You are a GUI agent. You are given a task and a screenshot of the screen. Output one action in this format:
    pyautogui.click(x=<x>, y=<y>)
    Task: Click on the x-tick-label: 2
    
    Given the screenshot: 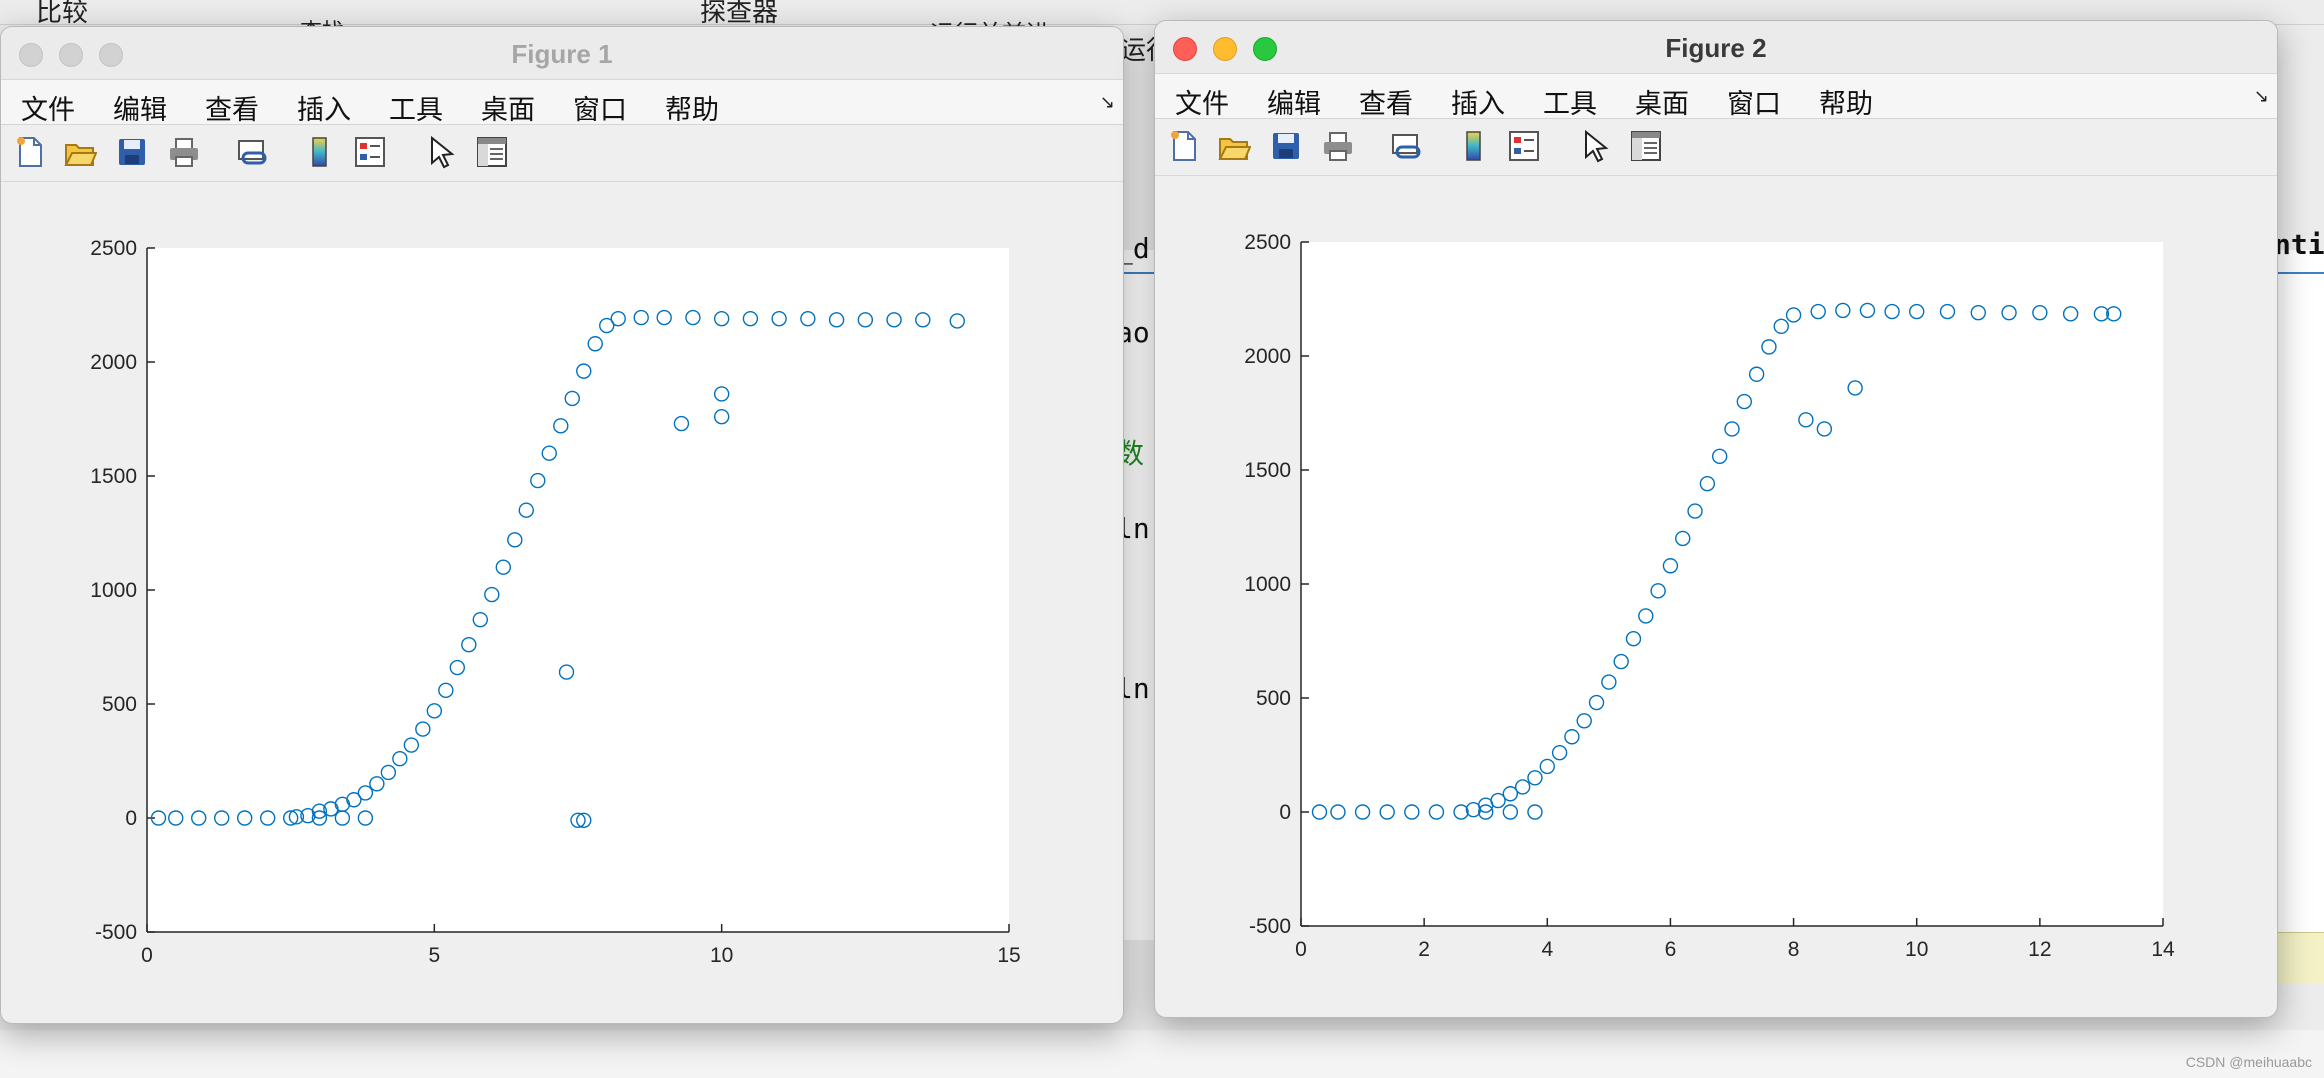 What is the action you would take?
    pyautogui.click(x=1424, y=949)
    